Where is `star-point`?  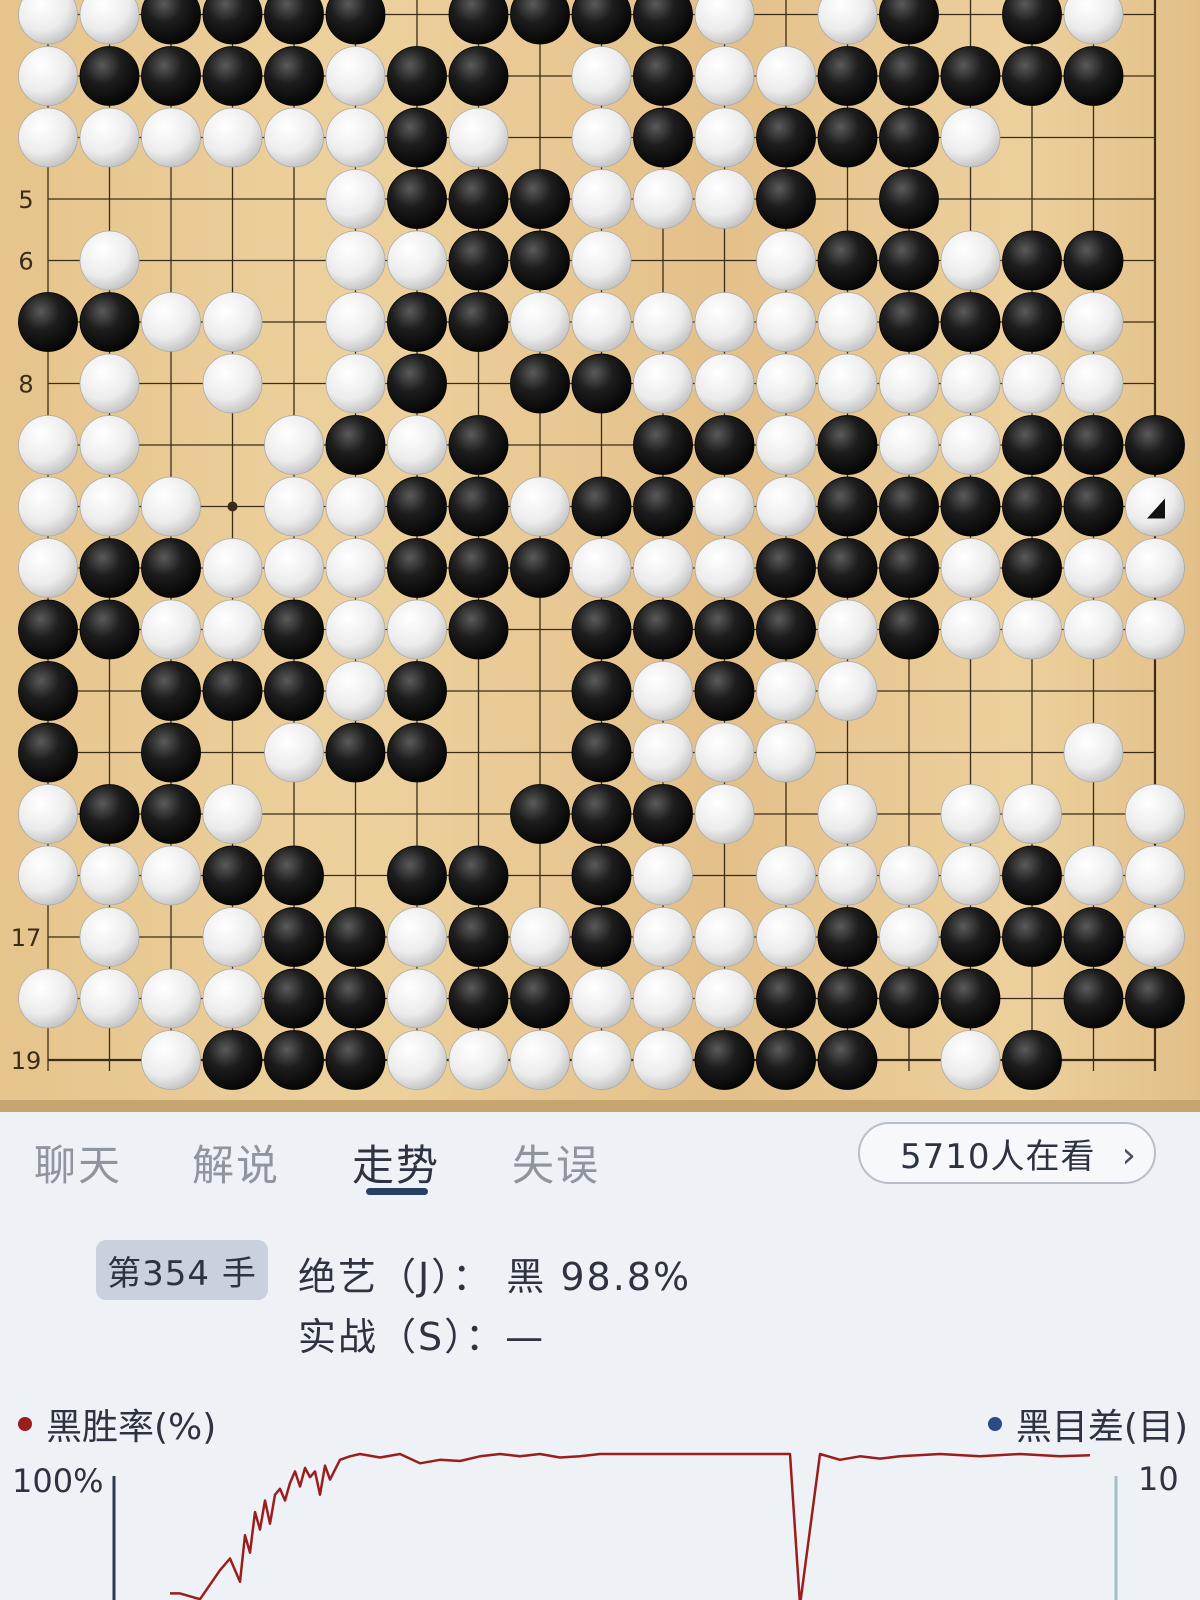 star-point is located at coordinates (232, 506).